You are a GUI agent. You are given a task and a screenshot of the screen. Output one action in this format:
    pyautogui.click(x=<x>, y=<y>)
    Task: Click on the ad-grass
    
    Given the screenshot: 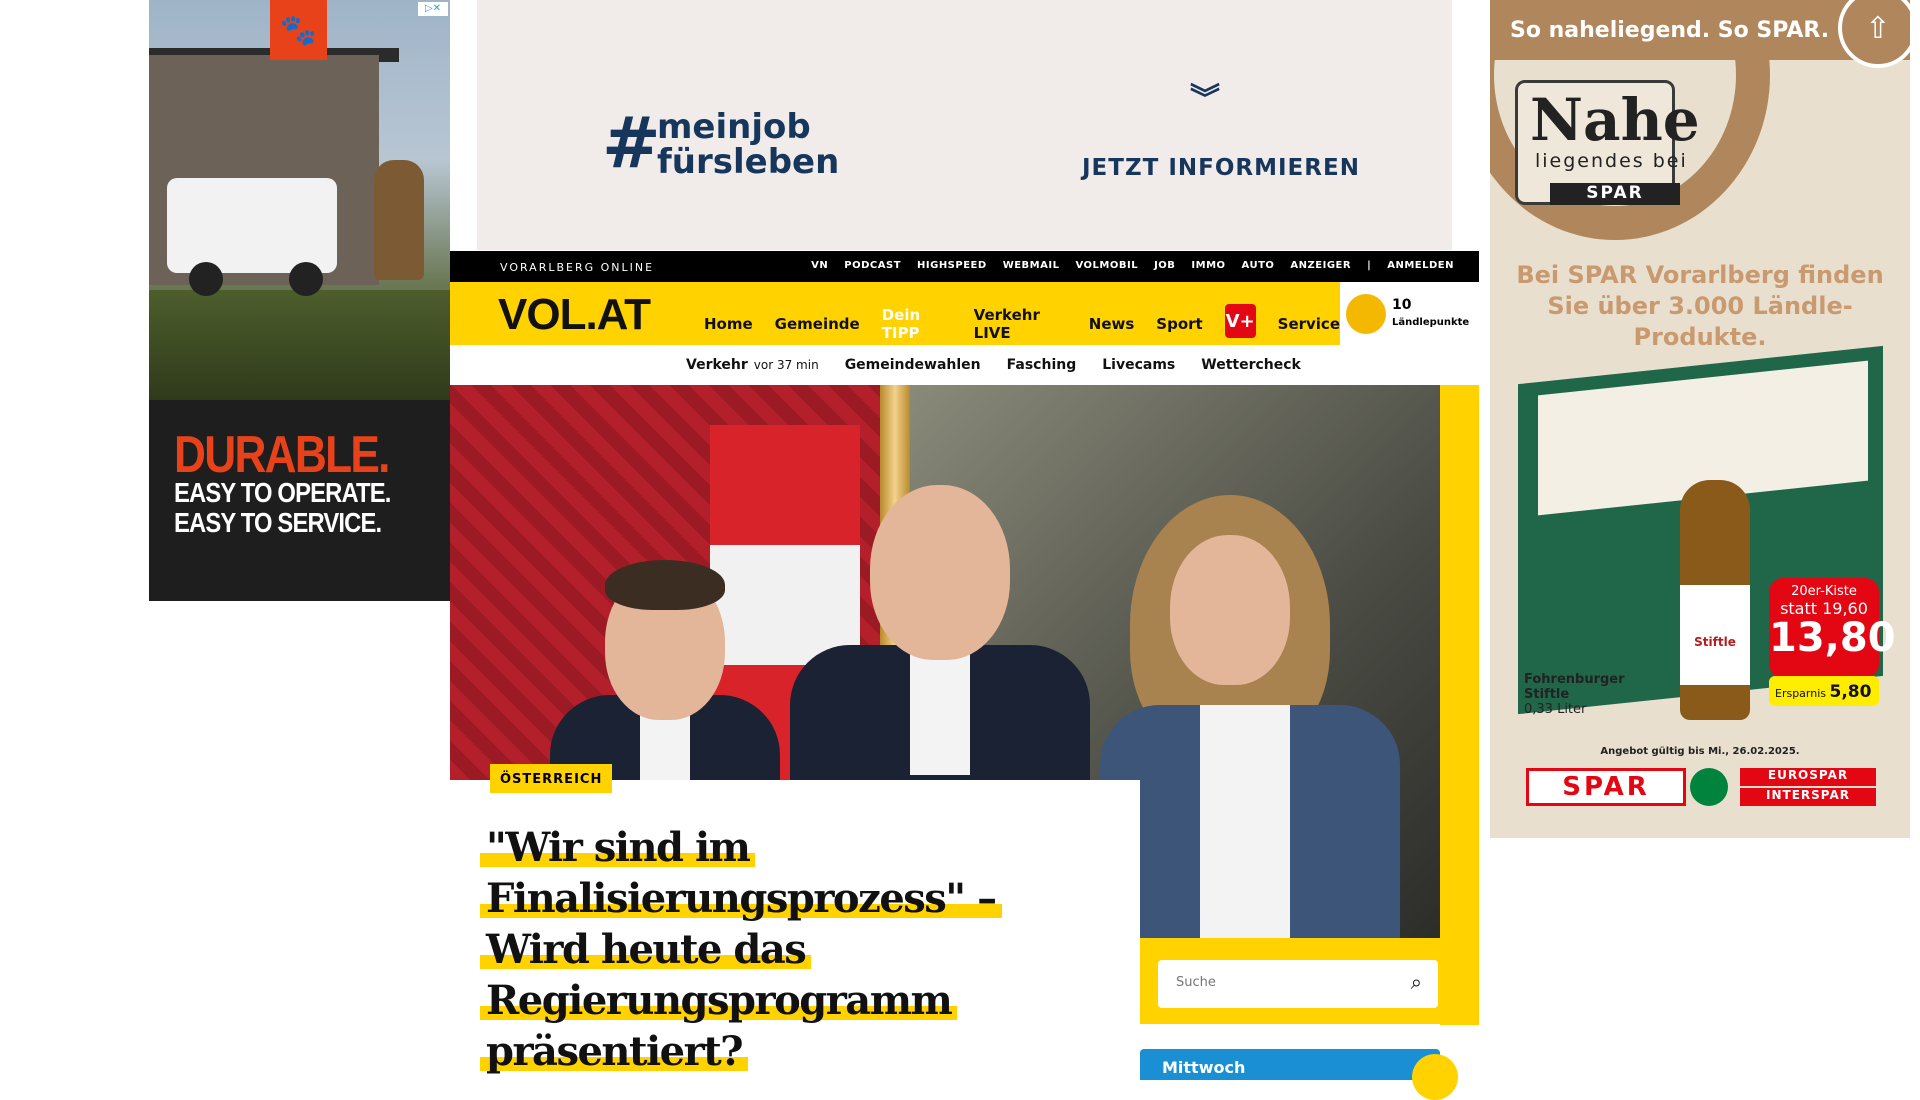 What is the action you would take?
    pyautogui.click(x=299, y=345)
    